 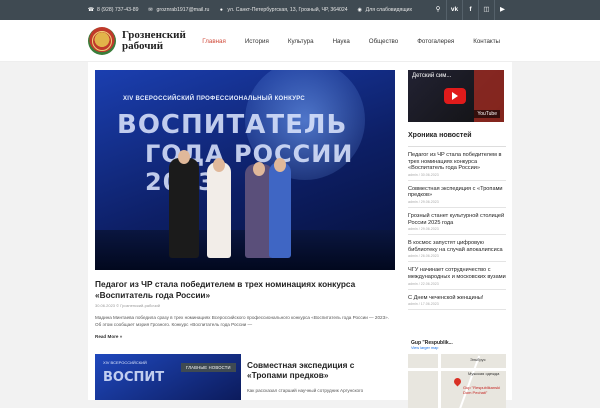 What do you see at coordinates (245, 336) in the screenshot?
I see `read-more-link: Read More »` at bounding box center [245, 336].